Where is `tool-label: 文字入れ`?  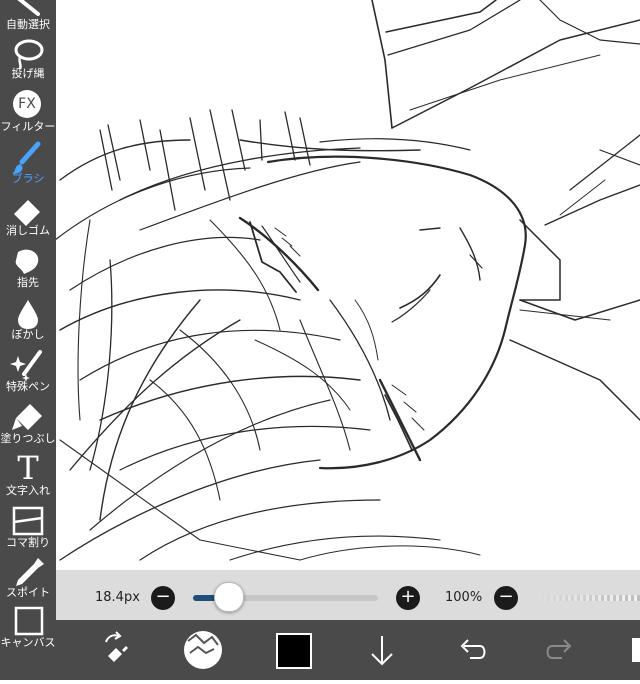 tool-label: 文字入れ is located at coordinates (28, 490).